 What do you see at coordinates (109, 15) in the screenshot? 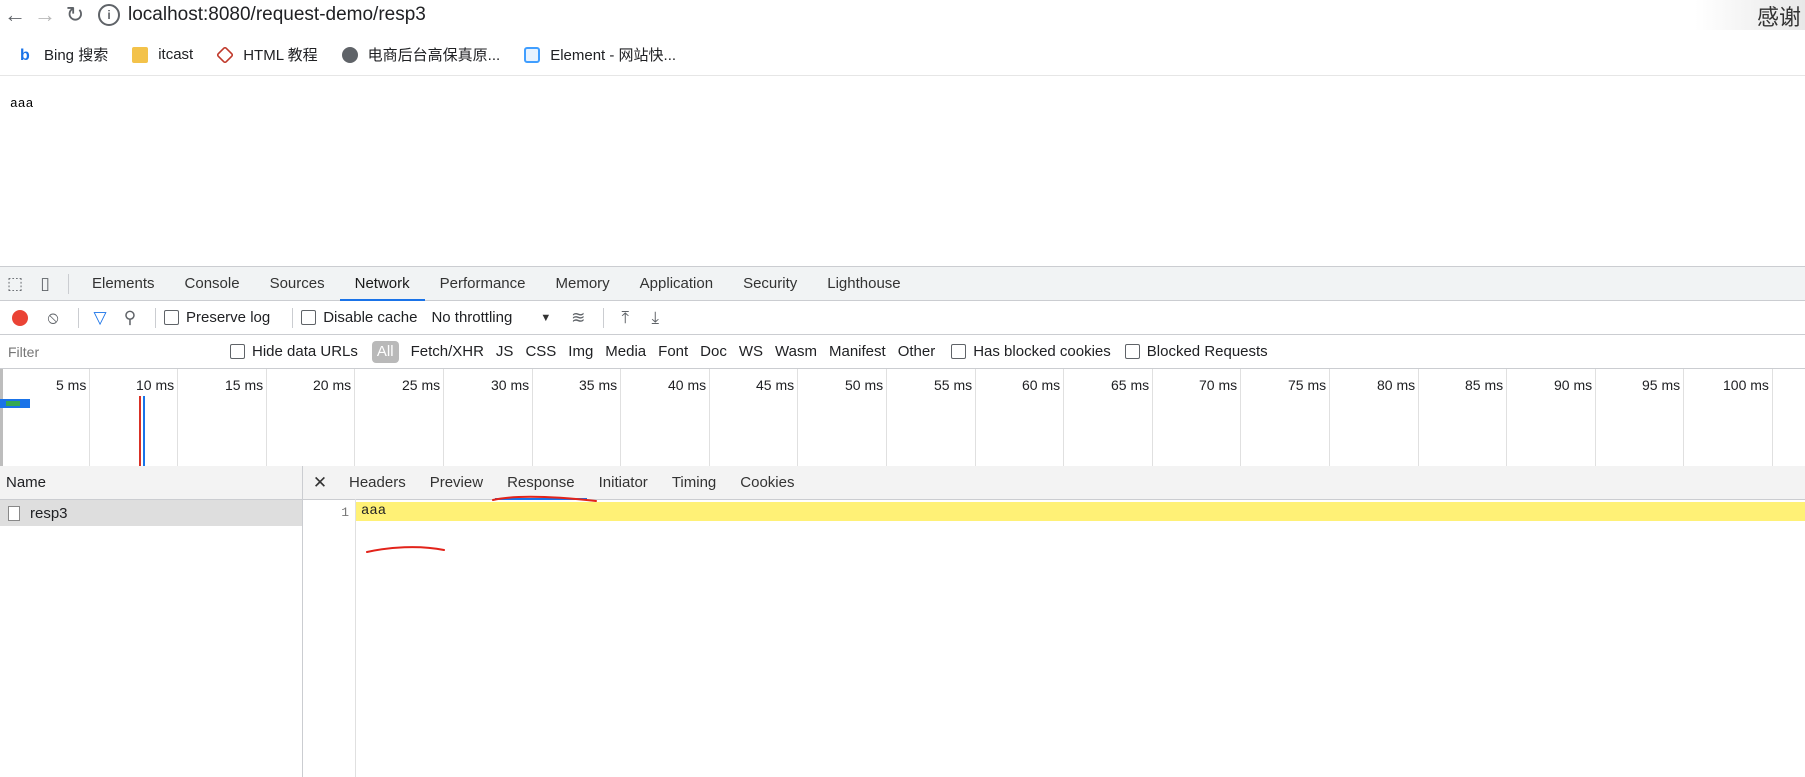
I see `info-icon: i` at bounding box center [109, 15].